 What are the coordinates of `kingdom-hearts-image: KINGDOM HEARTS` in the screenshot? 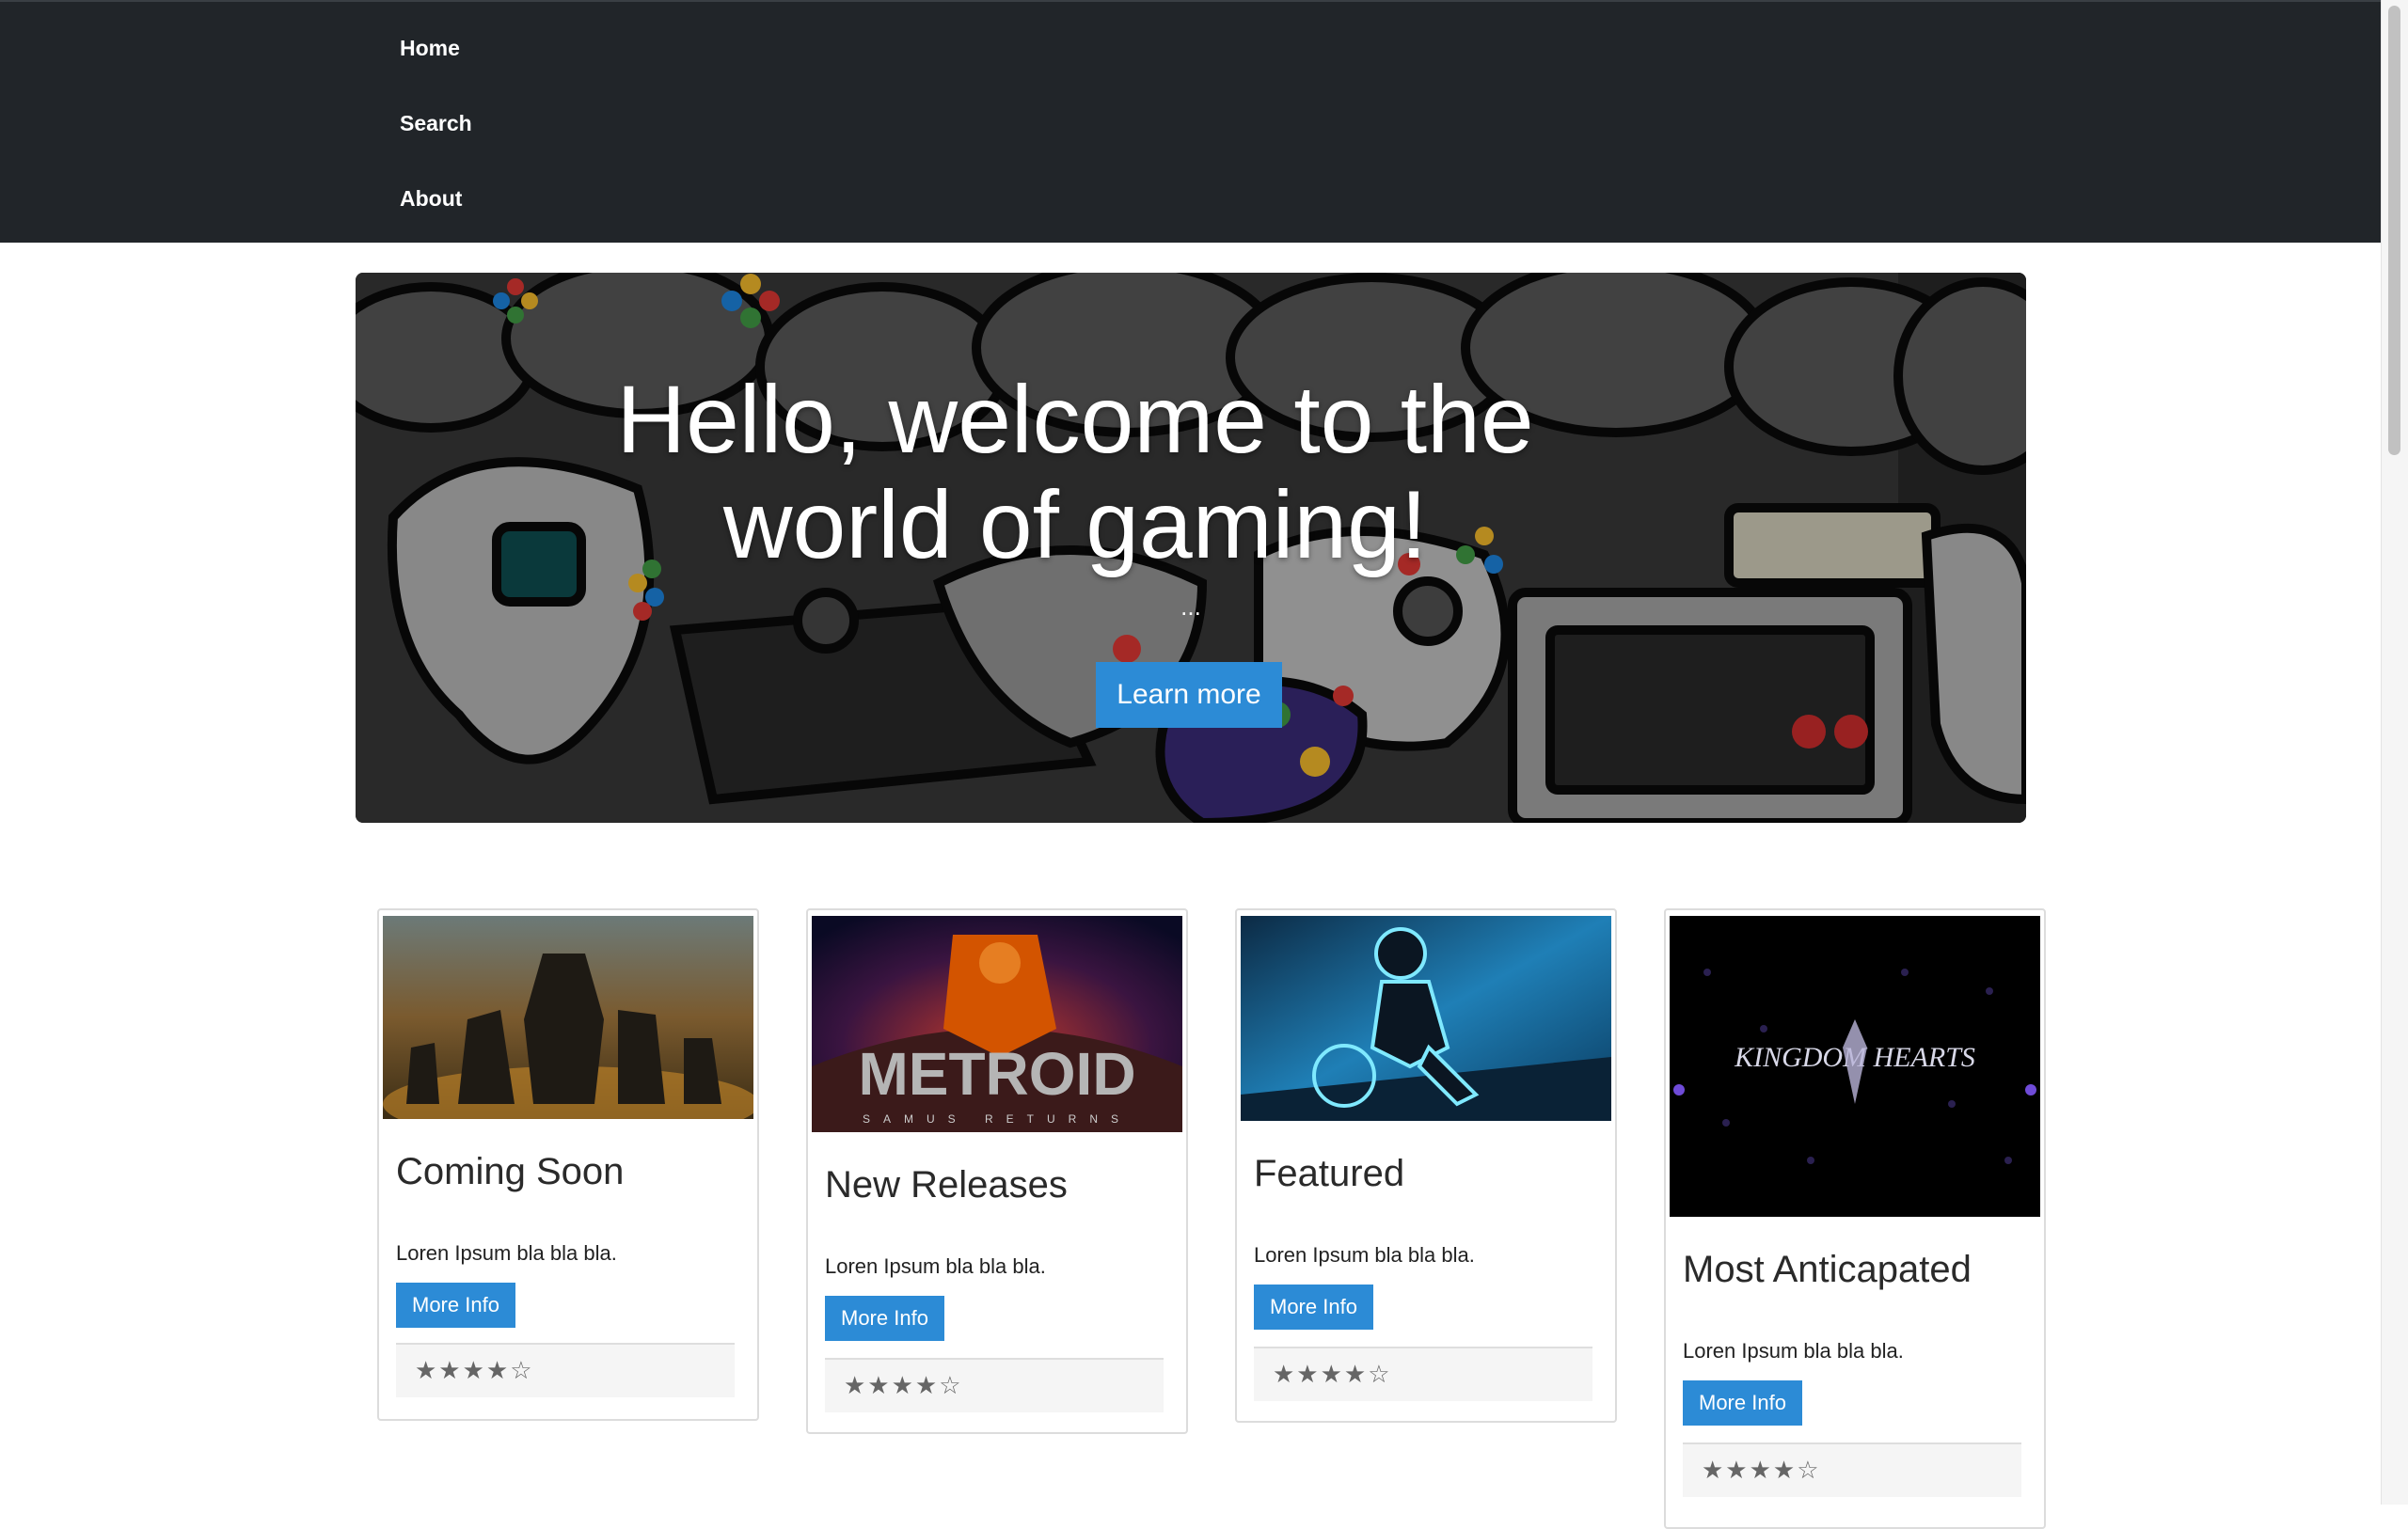 It's located at (1855, 1067).